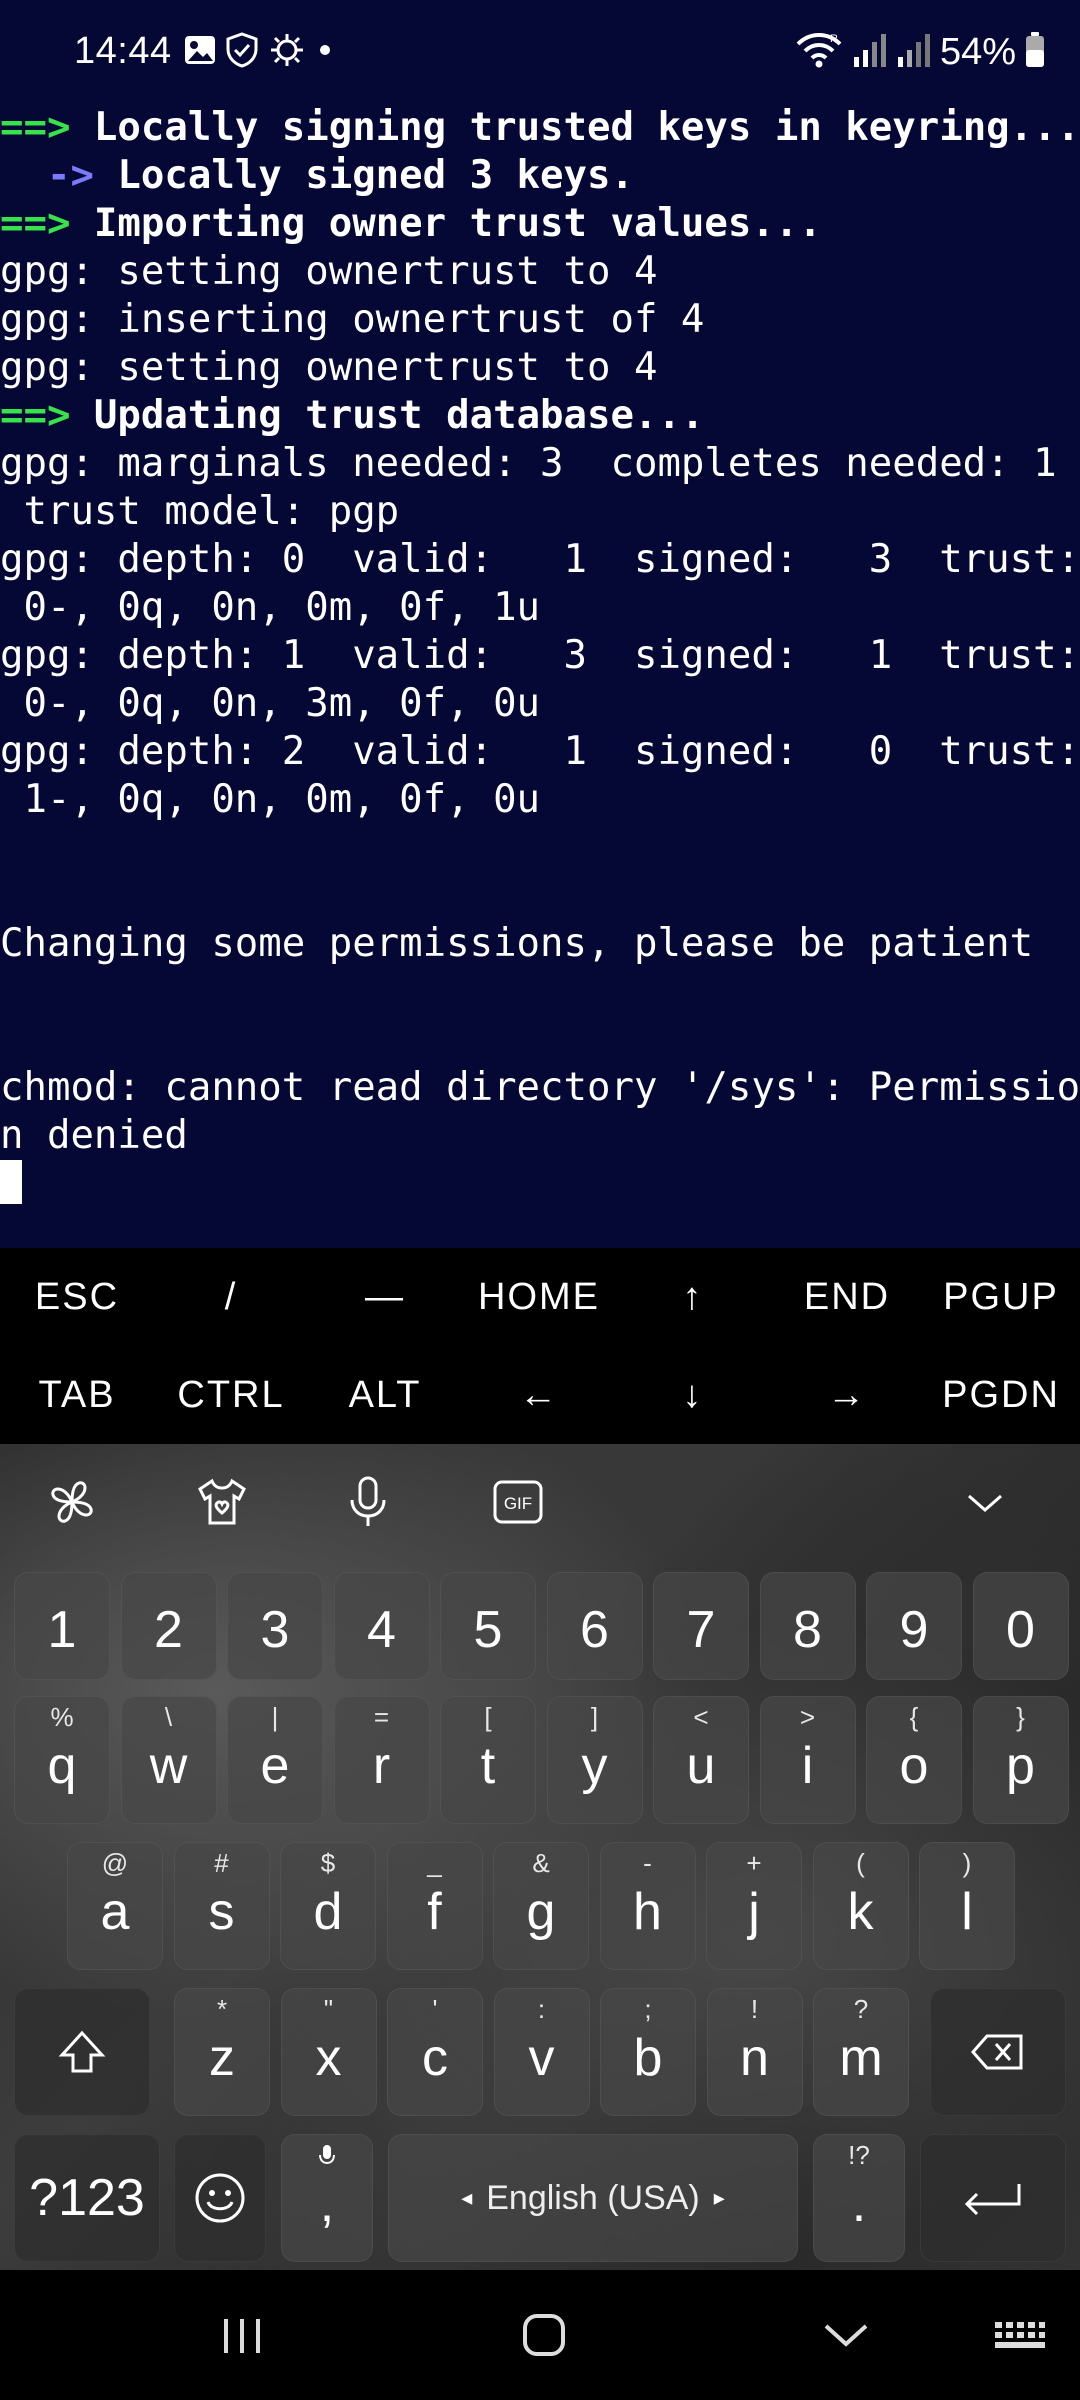 The width and height of the screenshot is (1080, 2400). I want to click on key-j: j +, so click(754, 1906).